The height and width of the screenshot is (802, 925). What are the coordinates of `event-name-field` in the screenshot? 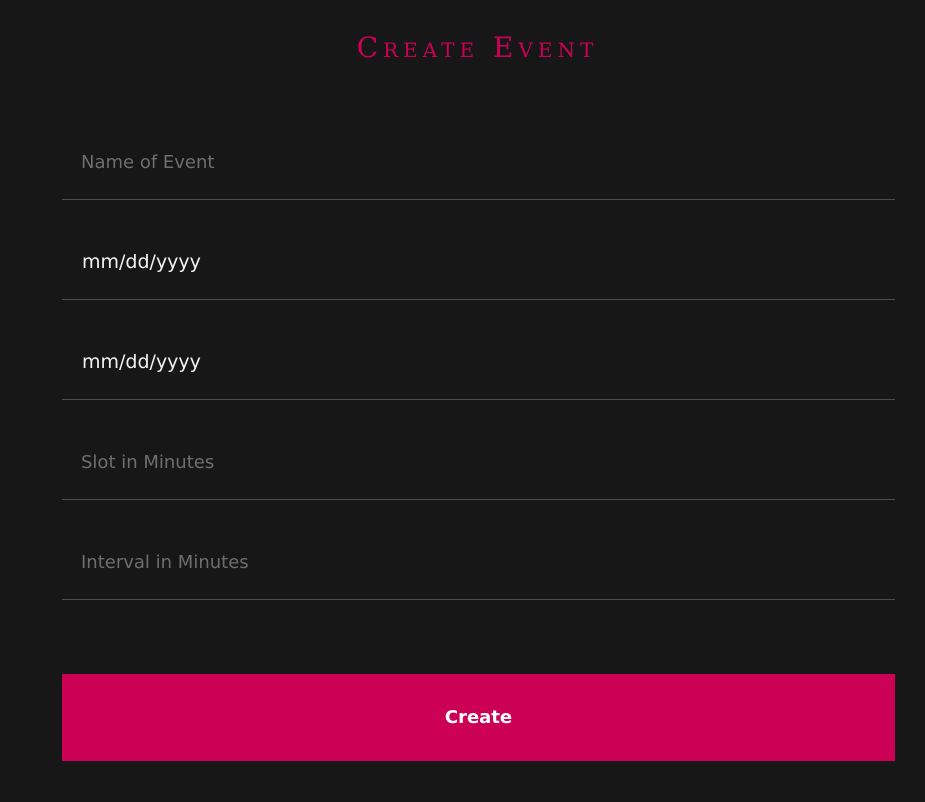 It's located at (478, 162).